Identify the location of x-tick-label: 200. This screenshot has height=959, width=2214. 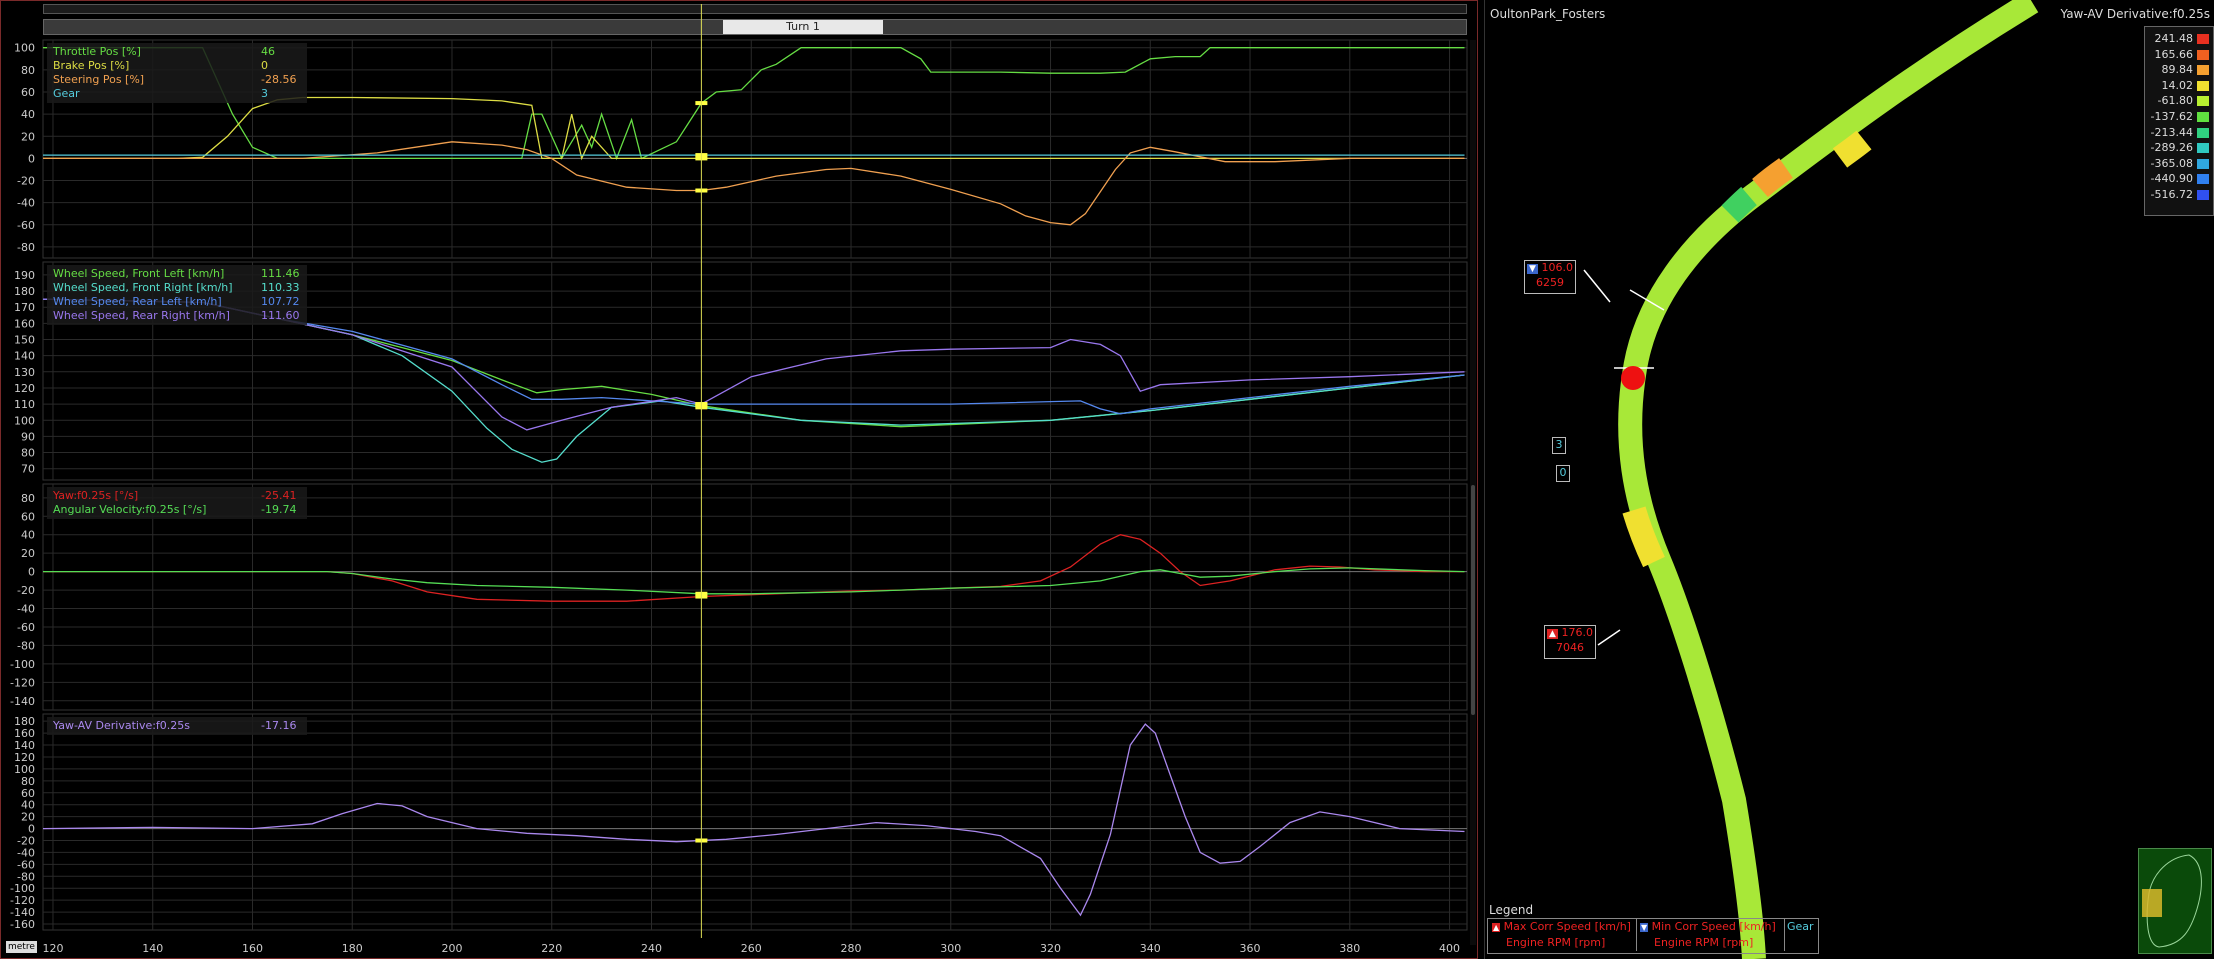
(451, 948).